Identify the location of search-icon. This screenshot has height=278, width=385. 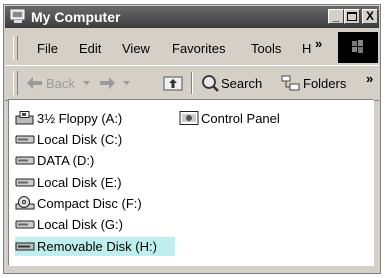
(210, 83).